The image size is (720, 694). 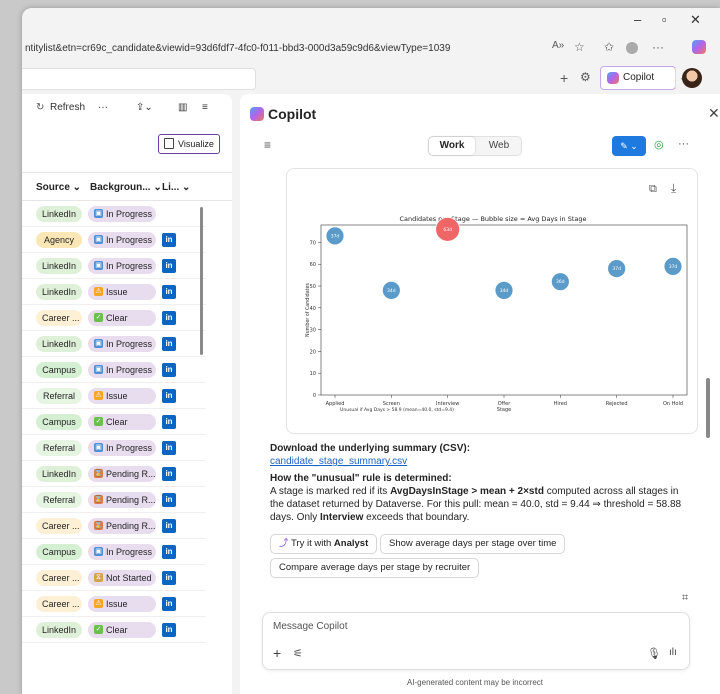 I want to click on more-options-icon: ···, so click(x=683, y=144).